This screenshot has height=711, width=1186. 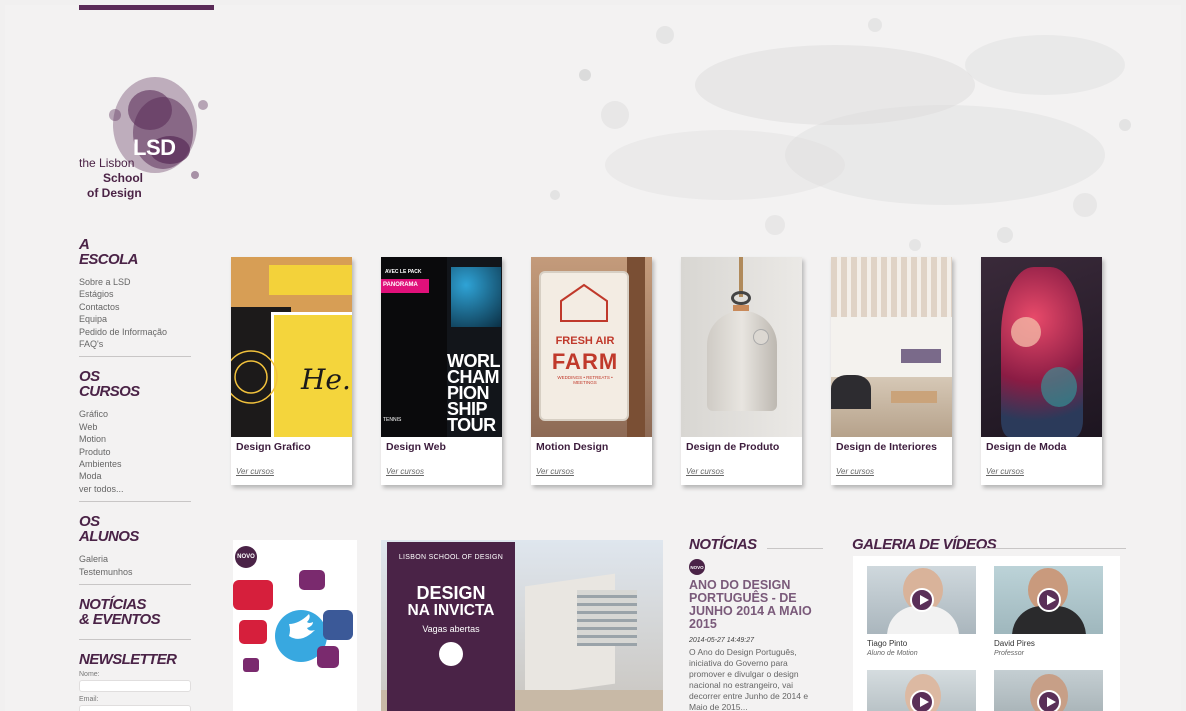 I want to click on logo-line-1: the Lisbon, so click(x=107, y=163).